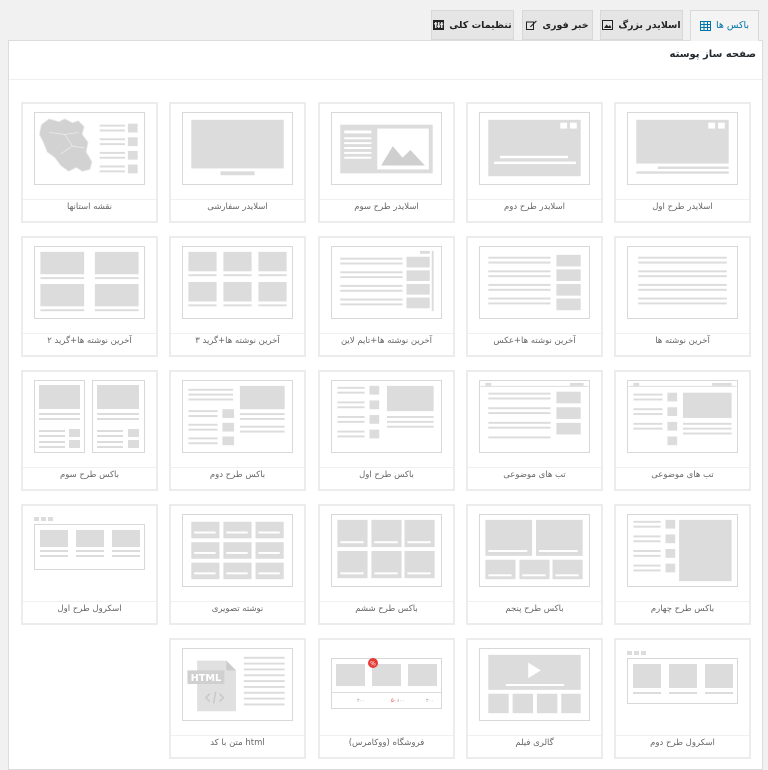  What do you see at coordinates (89, 416) in the screenshot?
I see `box-3-icon` at bounding box center [89, 416].